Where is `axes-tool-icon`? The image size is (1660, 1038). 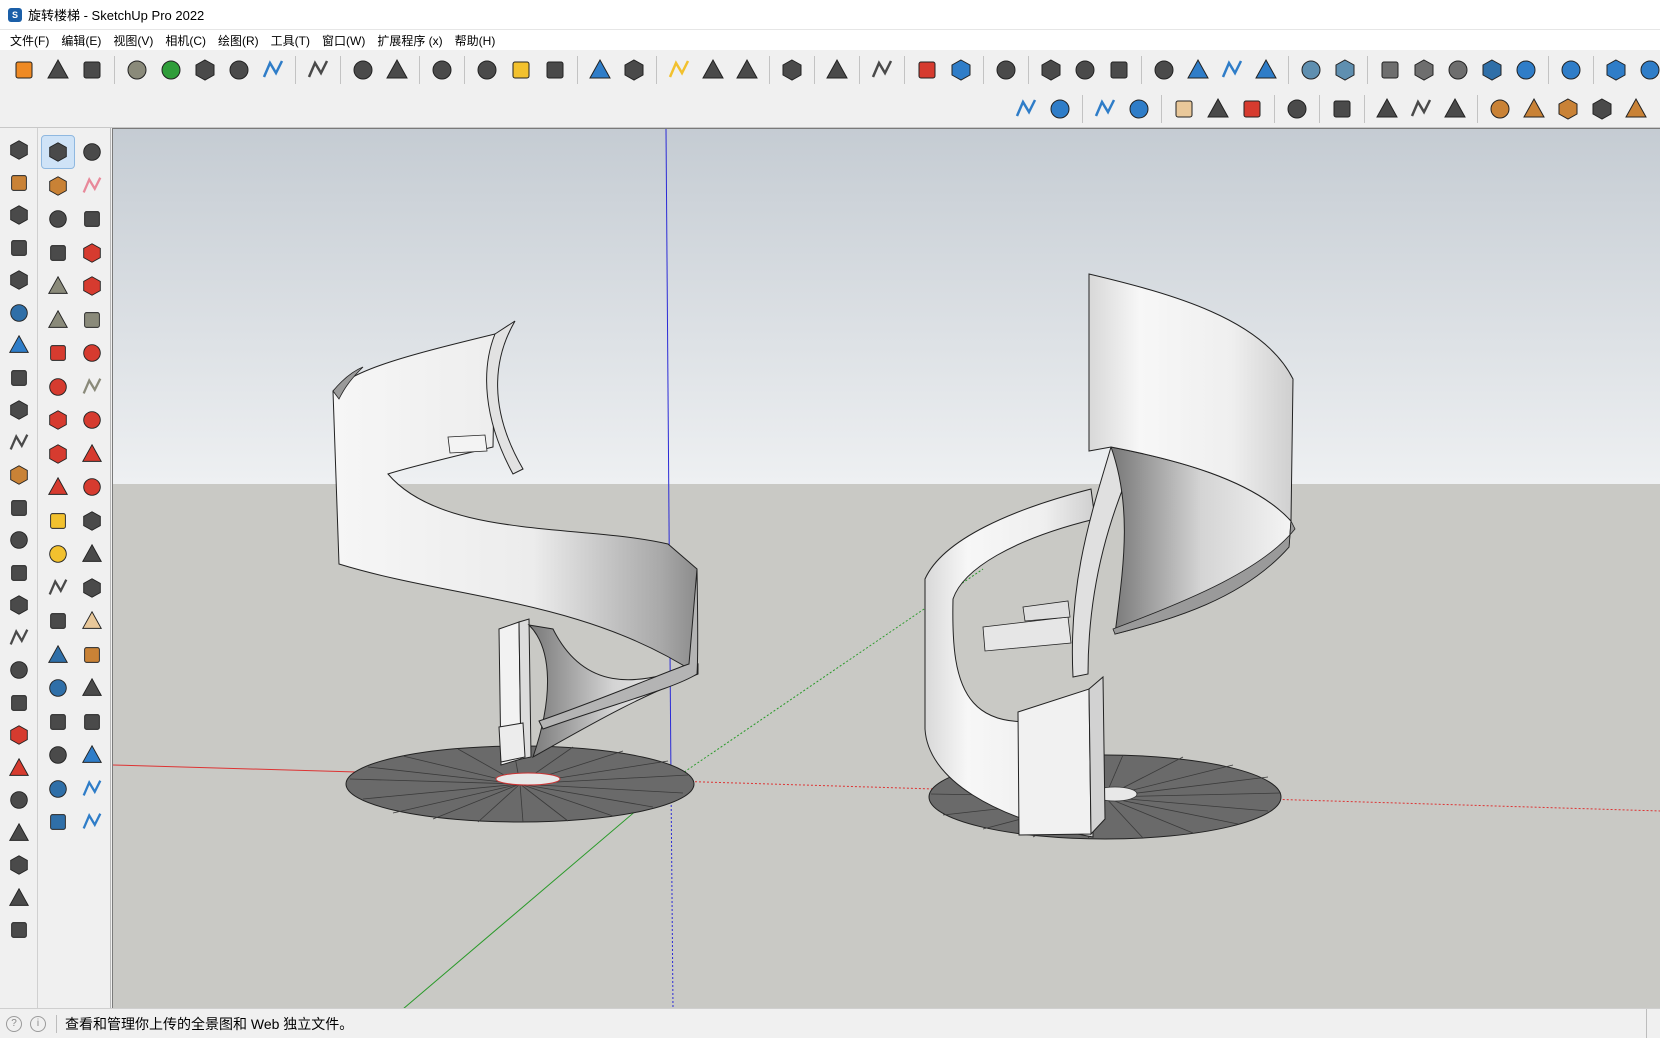 axes-tool-icon is located at coordinates (58, 588).